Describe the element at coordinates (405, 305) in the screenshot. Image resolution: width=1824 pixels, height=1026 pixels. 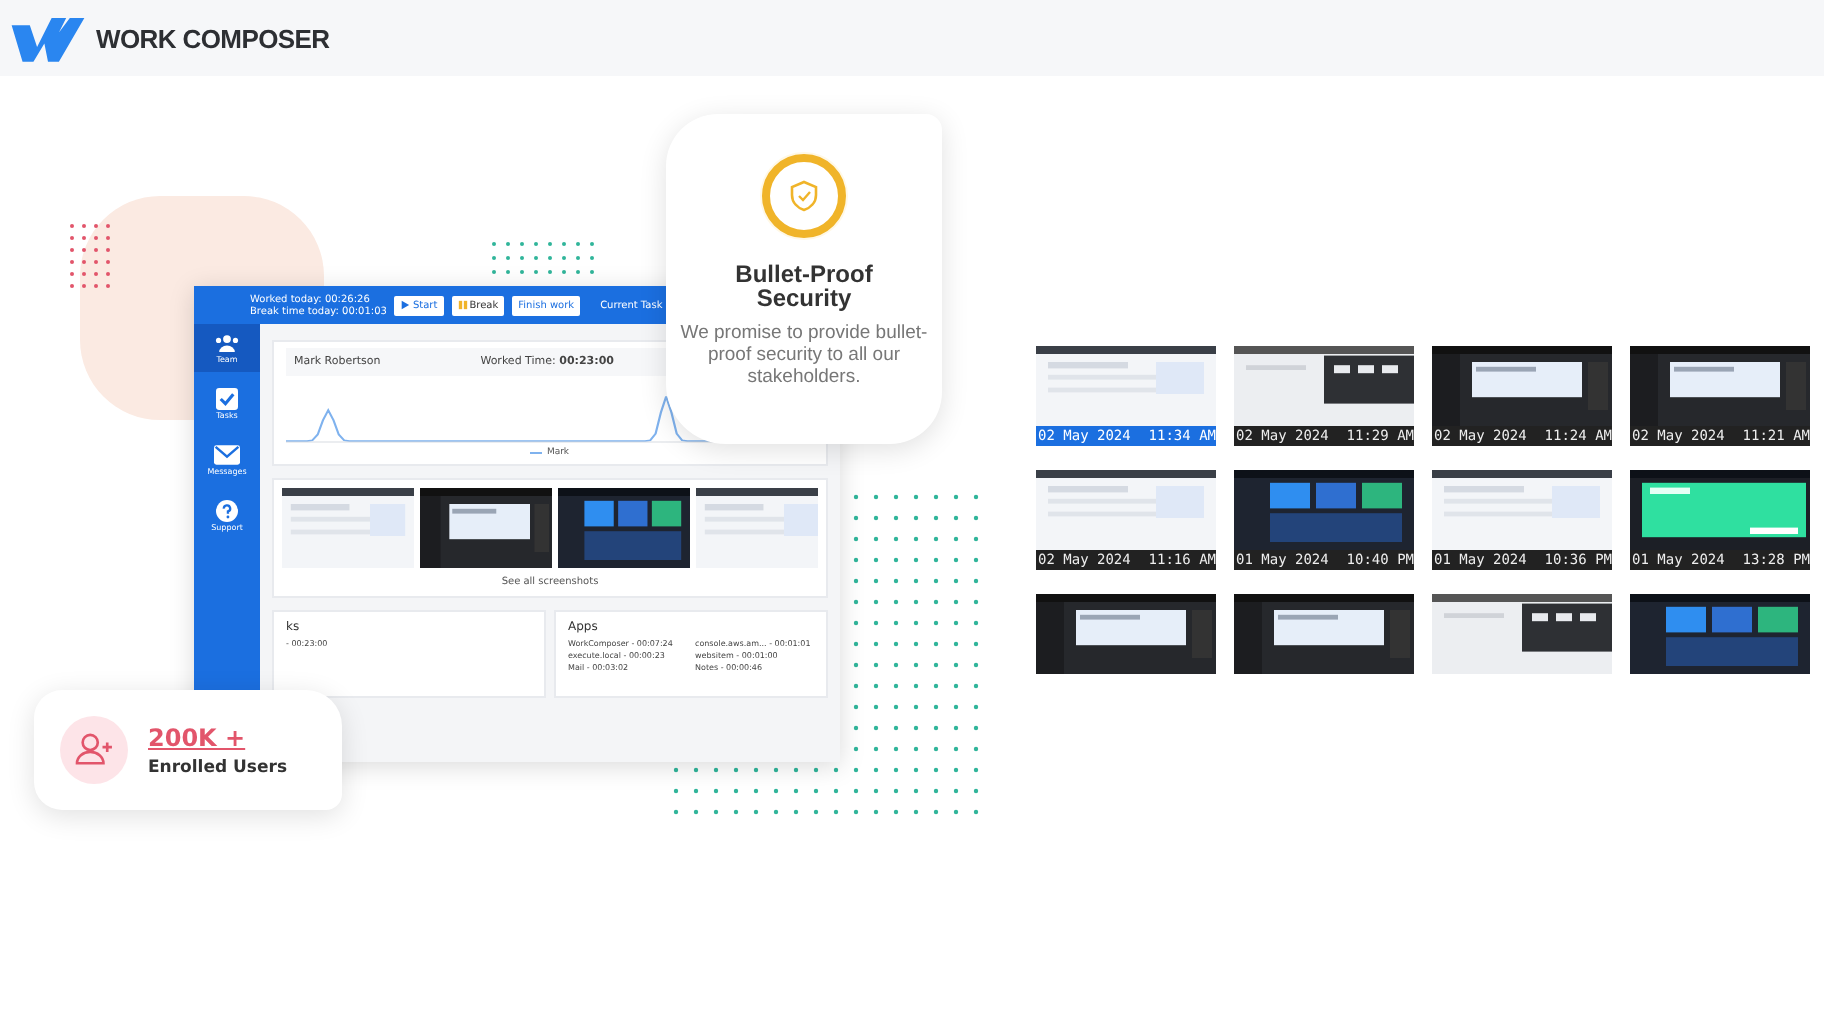
I see `play-icon` at that location.